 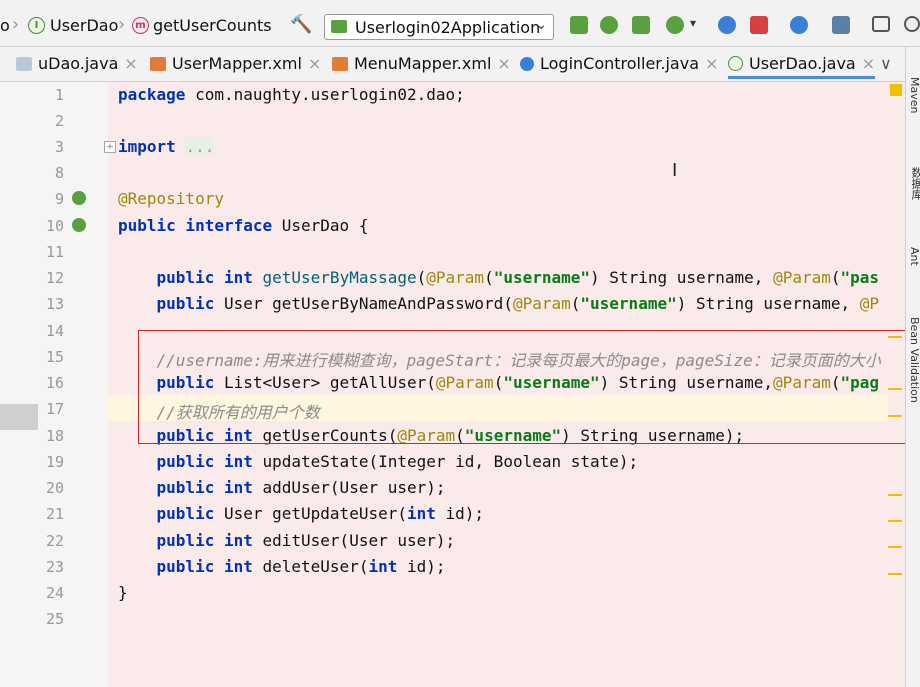 I want to click on line-number: 15, so click(x=54, y=357).